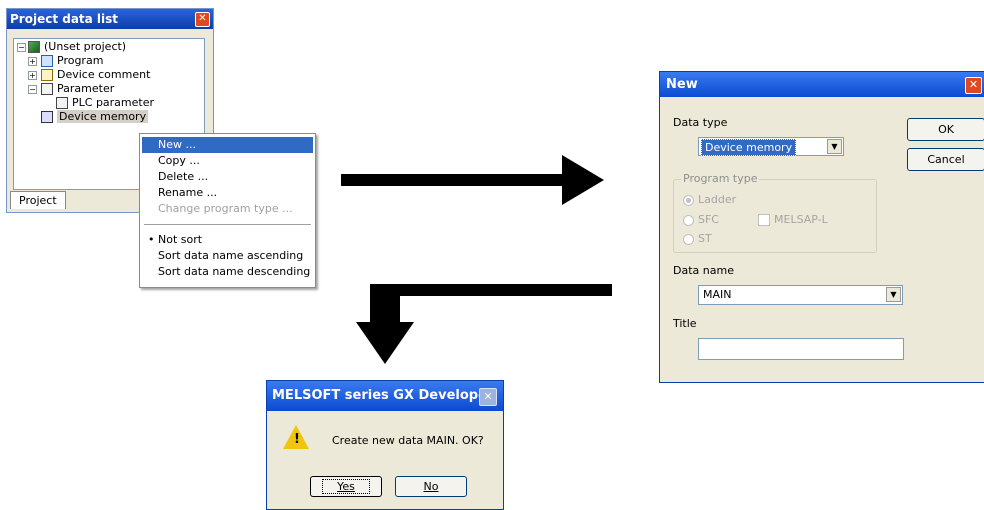 The width and height of the screenshot is (984, 510). Describe the element at coordinates (77, 47) in the screenshot. I see `tree-node-project: (Unset project)` at that location.